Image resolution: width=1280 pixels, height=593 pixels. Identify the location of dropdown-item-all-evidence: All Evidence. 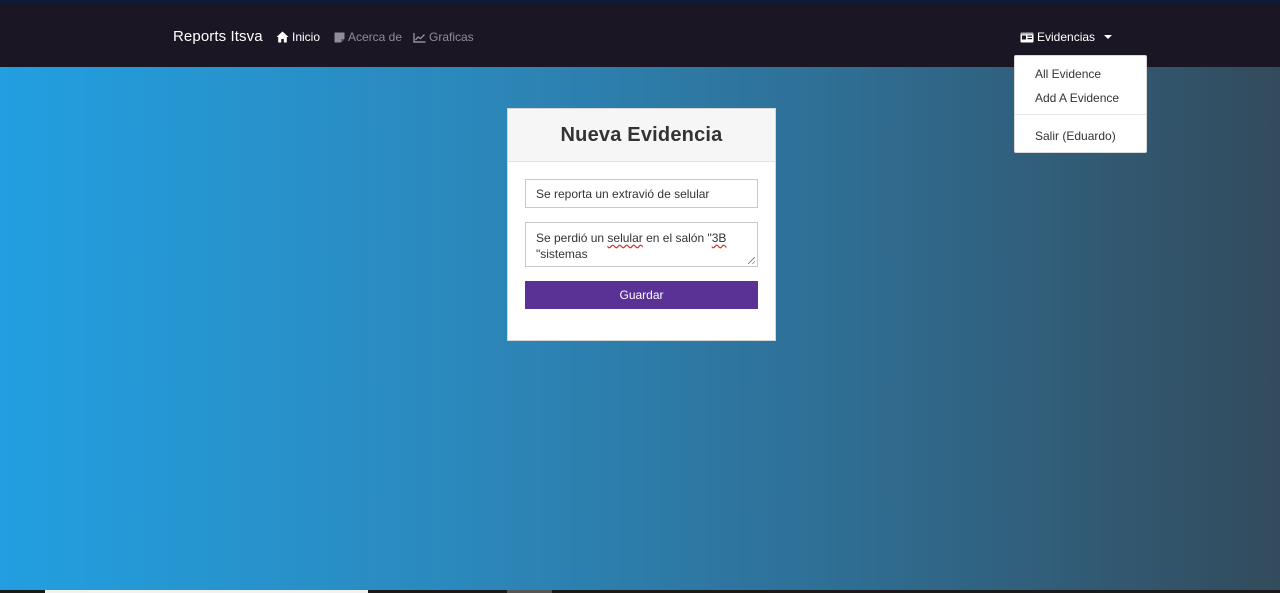
(1068, 74).